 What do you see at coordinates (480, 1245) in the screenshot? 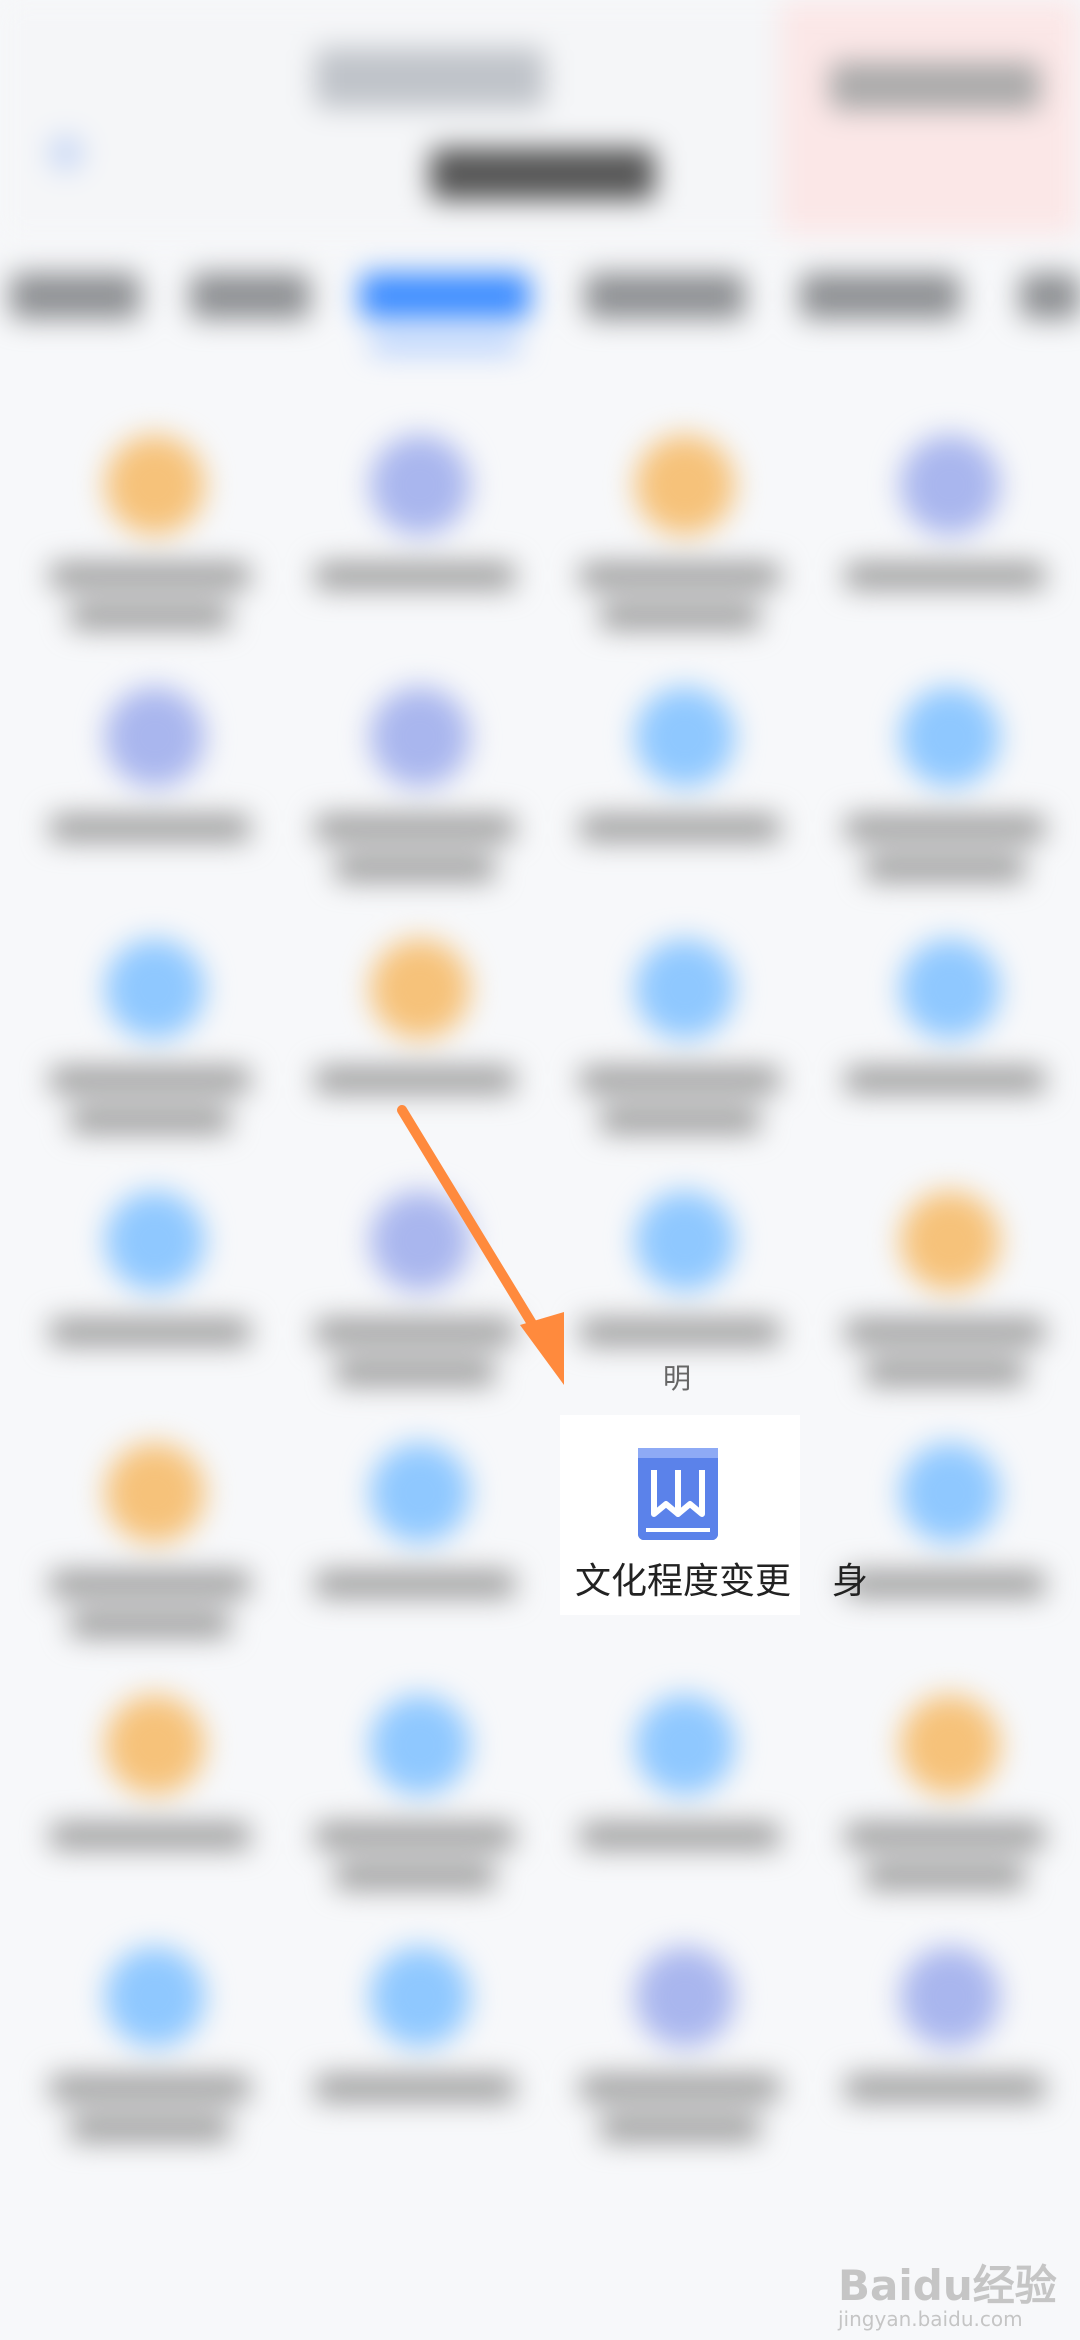
I see `orange-arrow-annotation` at bounding box center [480, 1245].